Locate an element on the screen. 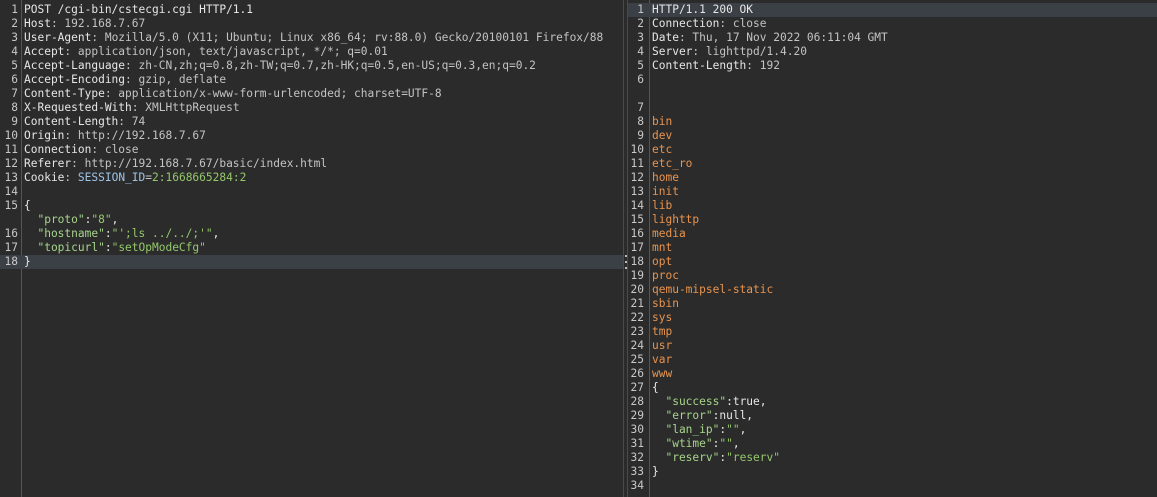  request-line: 14 is located at coordinates (311, 192).